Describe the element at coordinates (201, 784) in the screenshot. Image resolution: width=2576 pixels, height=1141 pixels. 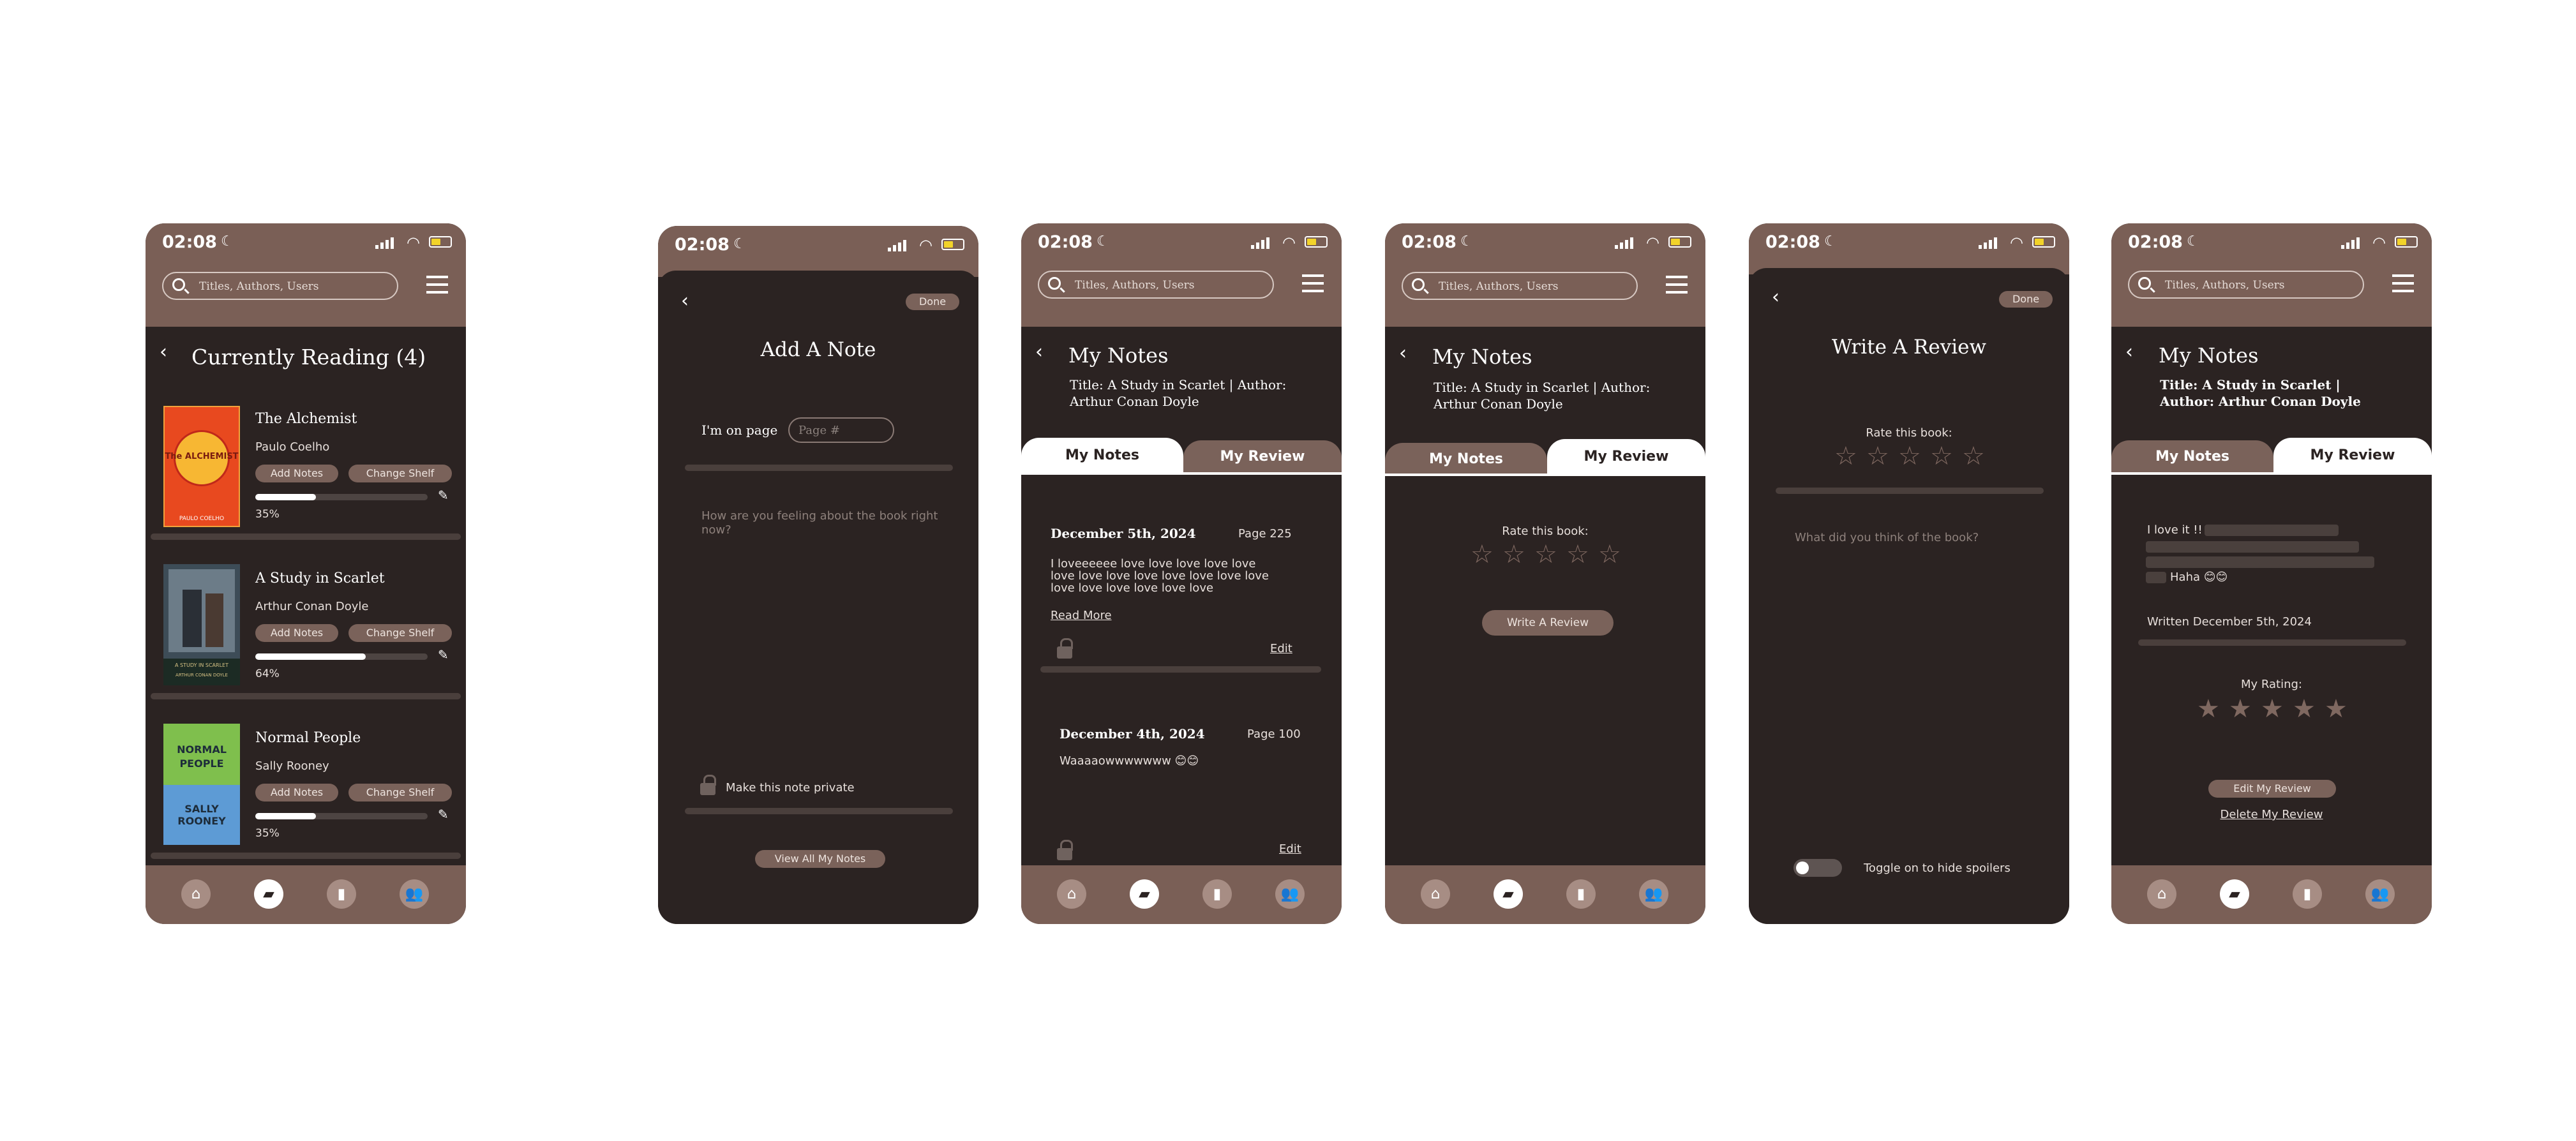
I see `book-cover-normal-people: NORMAL PEOPLE SALLY ROONEY` at that location.